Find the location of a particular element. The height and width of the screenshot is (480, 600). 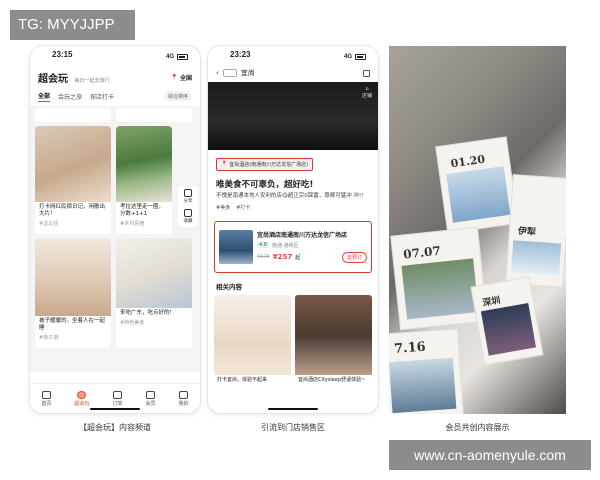

favorite-button: 收藏 is located at coordinates (188, 216).